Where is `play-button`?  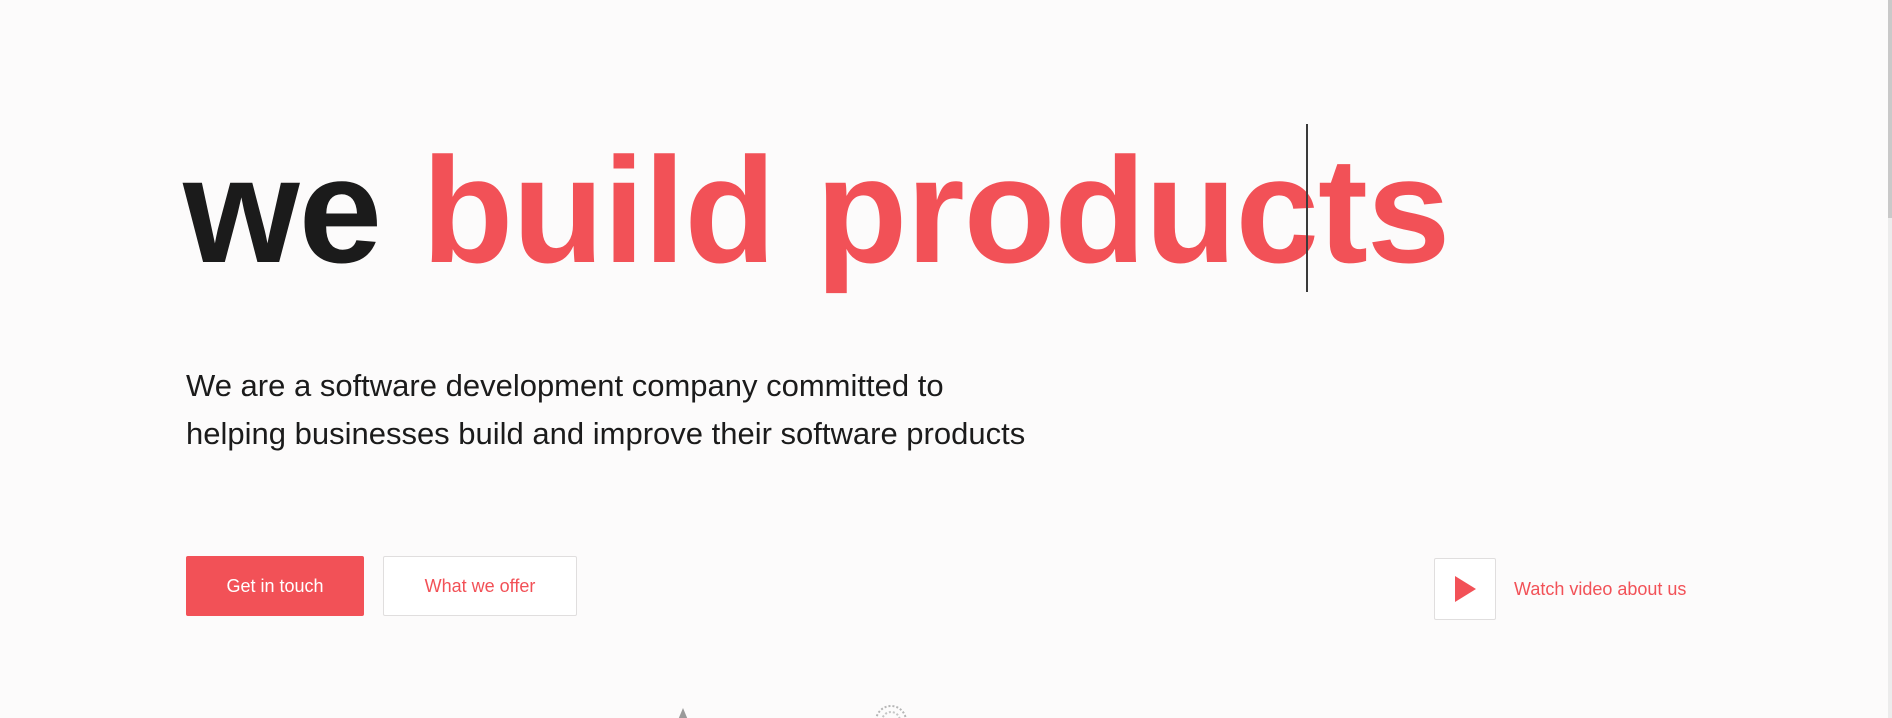
play-button is located at coordinates (1465, 589).